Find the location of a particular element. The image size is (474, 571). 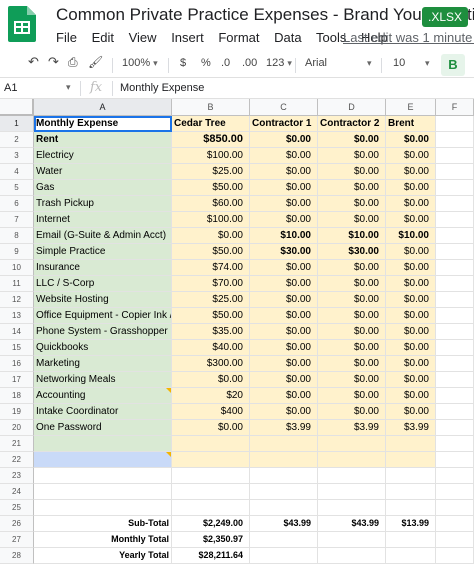

cell-d19: $0.00 is located at coordinates (352, 412).